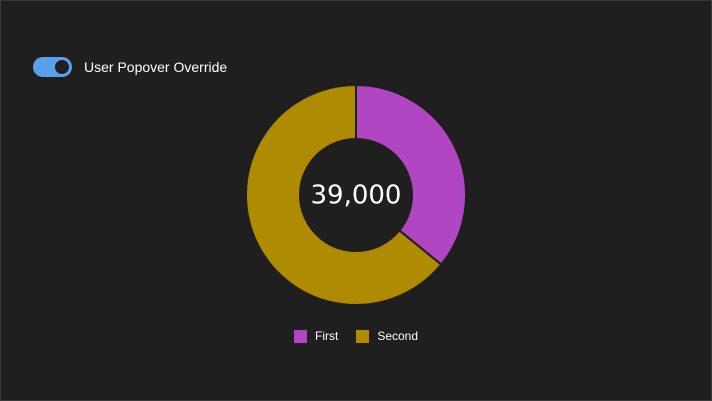  I want to click on legend-item-first: First, so click(316, 336).